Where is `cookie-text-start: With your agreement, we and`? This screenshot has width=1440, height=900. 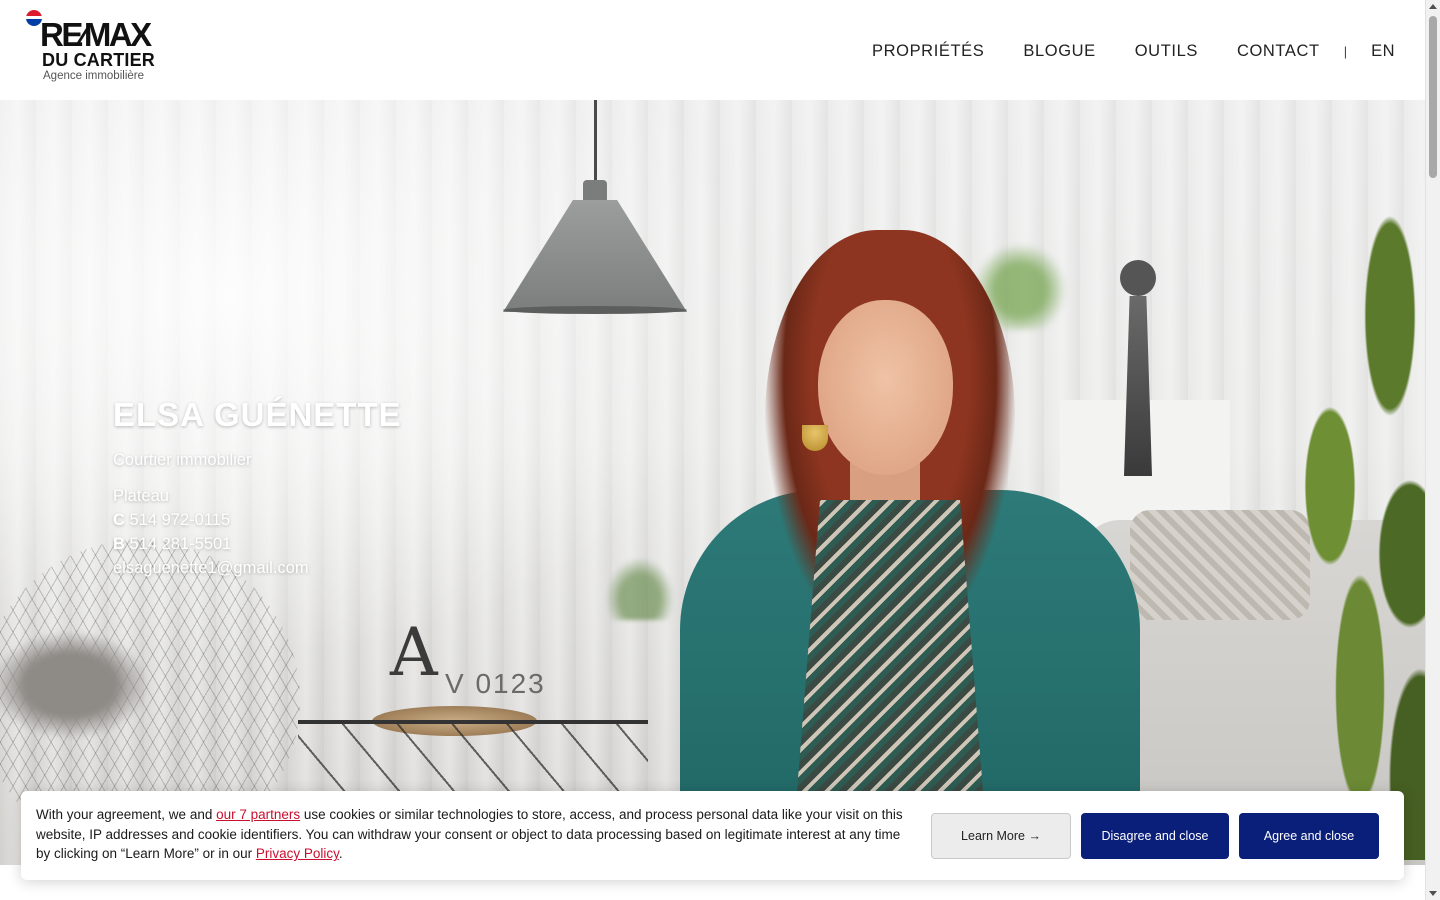 cookie-text-start: With your agreement, we and is located at coordinates (126, 814).